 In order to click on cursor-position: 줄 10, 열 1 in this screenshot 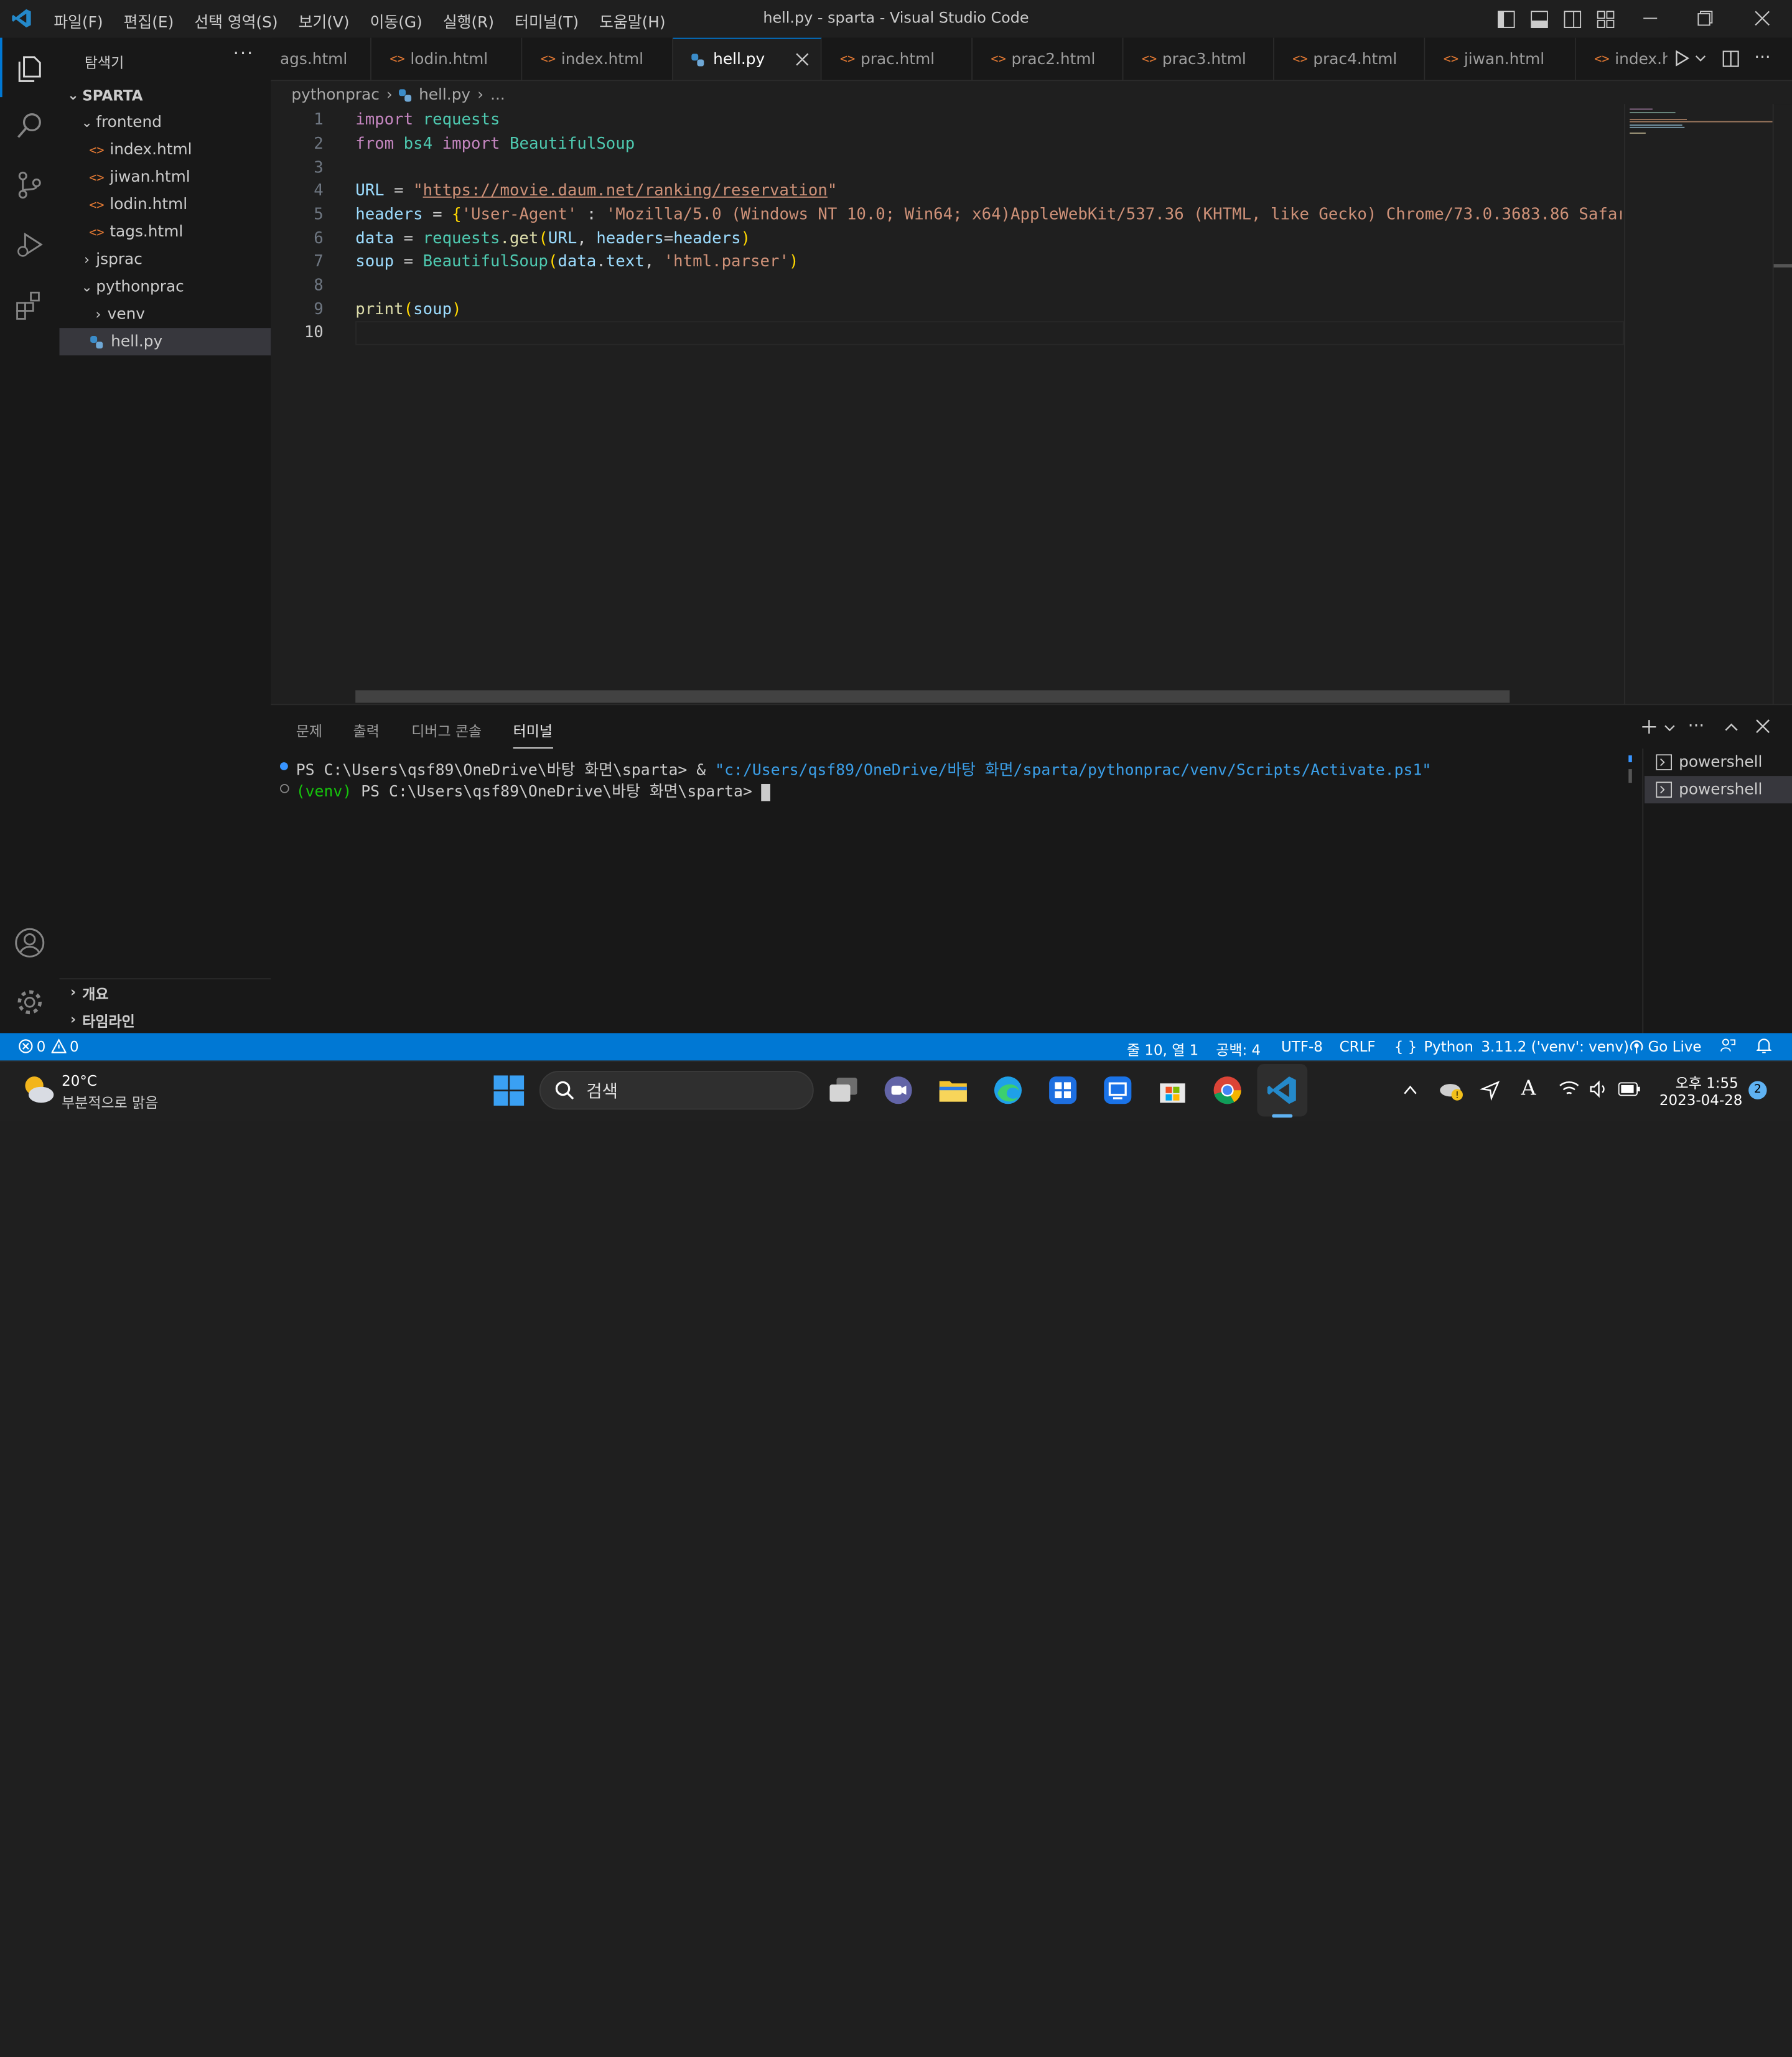, I will do `click(1162, 1049)`.